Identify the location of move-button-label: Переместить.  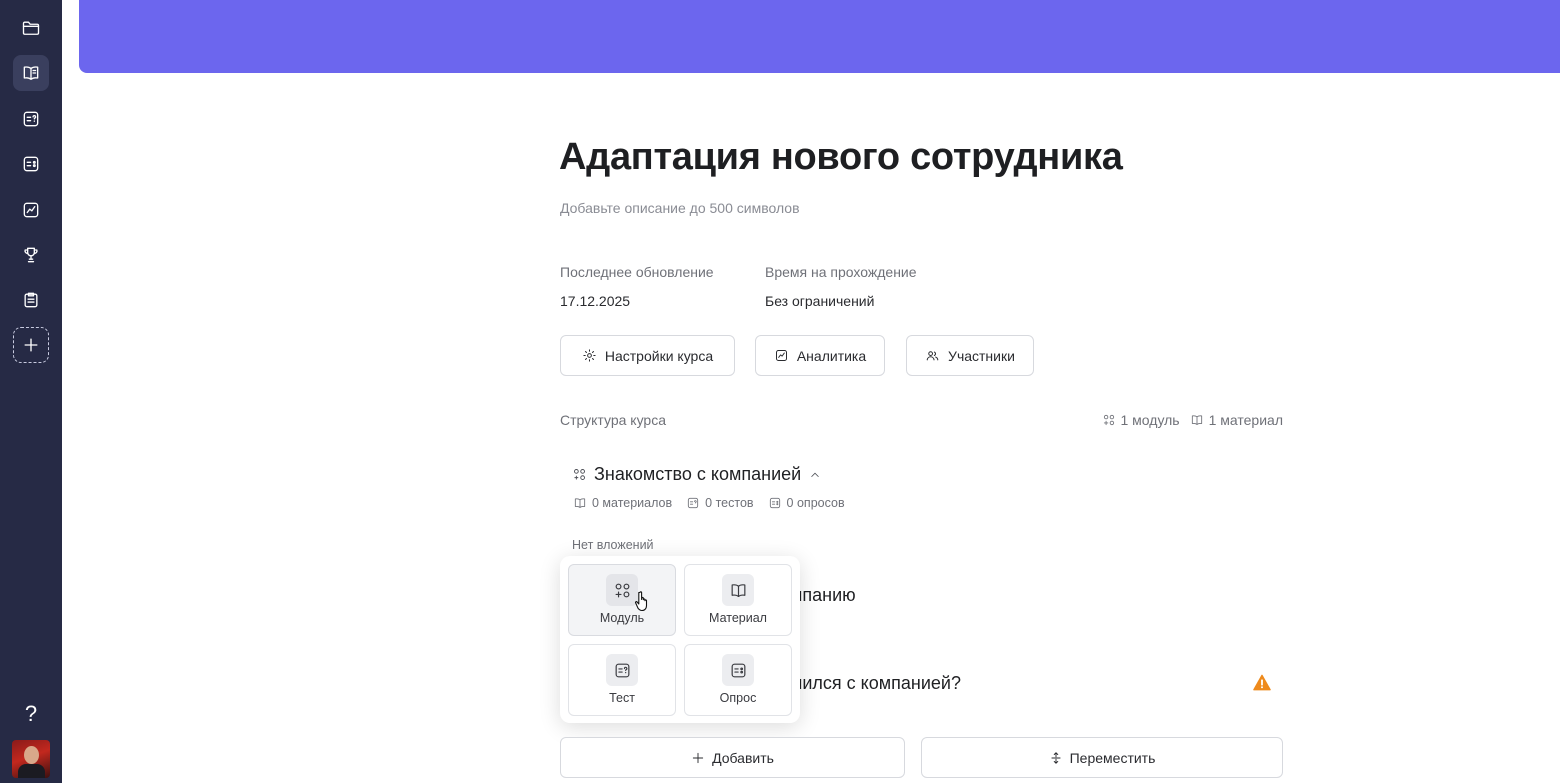
(1112, 757).